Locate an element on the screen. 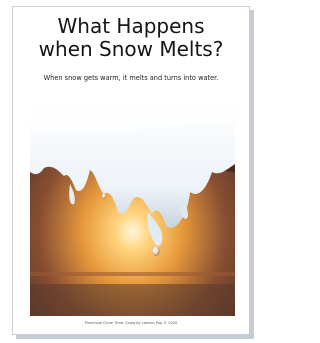  water-droplet is located at coordinates (156, 251).